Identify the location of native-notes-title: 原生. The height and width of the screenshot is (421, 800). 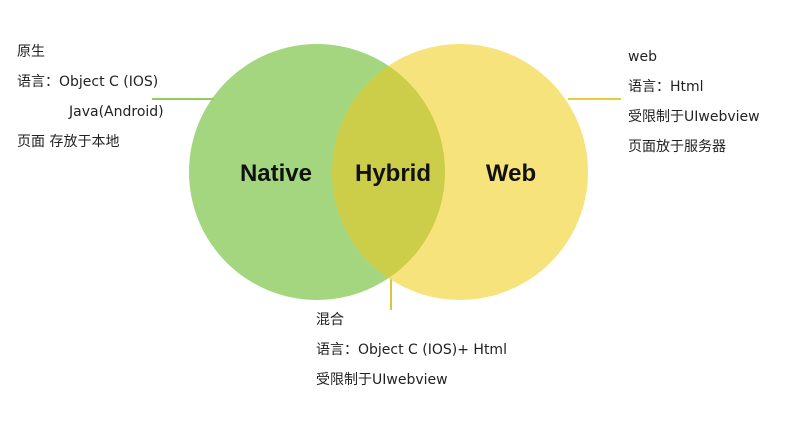
(31, 52).